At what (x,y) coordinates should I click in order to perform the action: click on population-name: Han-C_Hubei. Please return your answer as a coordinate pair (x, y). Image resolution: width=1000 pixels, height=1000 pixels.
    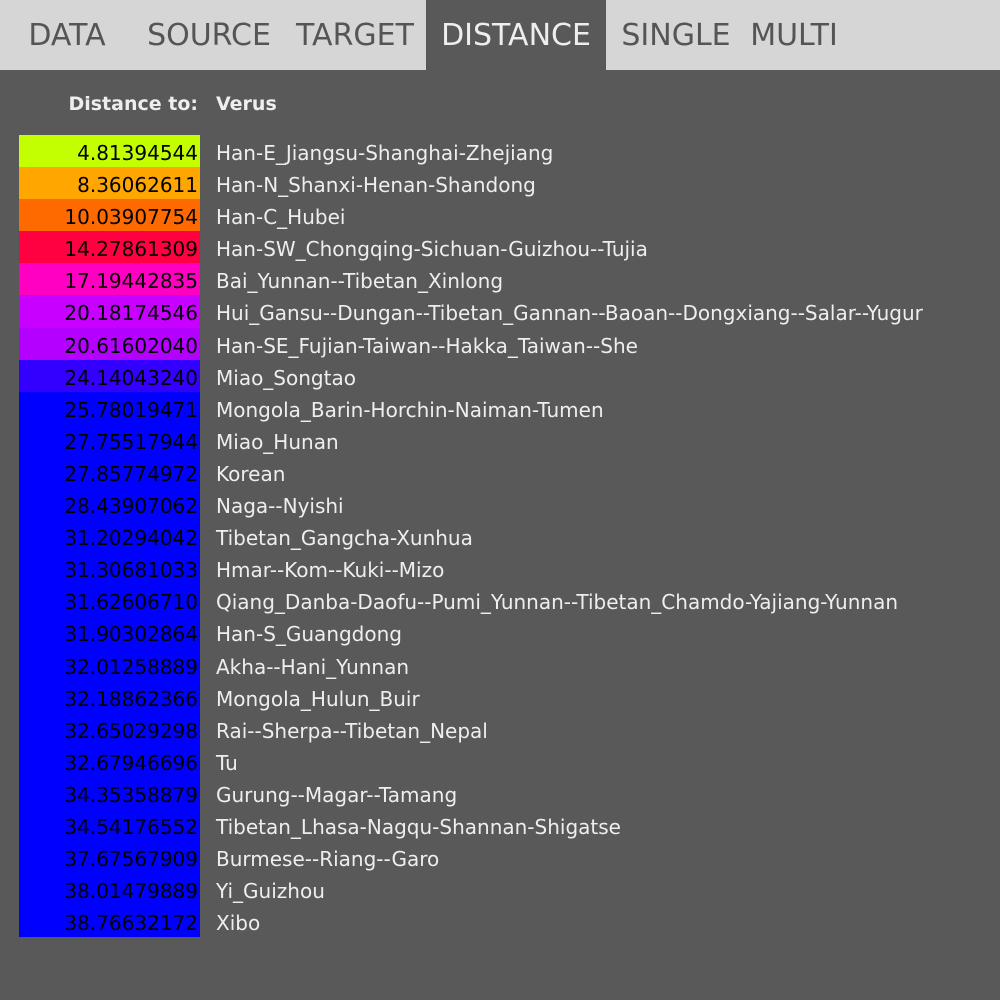
    Looking at the image, I should click on (281, 217).